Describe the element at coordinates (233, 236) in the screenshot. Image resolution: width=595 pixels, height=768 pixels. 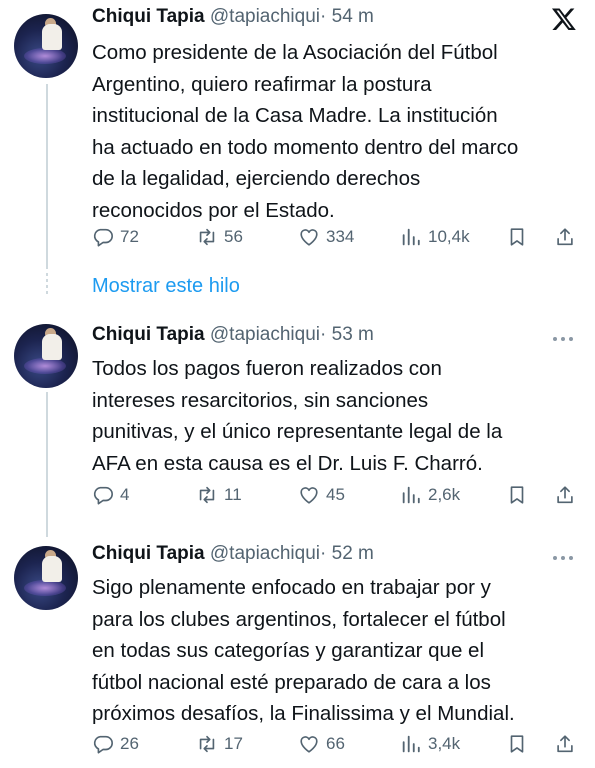
I see `retweet-count: 56` at that location.